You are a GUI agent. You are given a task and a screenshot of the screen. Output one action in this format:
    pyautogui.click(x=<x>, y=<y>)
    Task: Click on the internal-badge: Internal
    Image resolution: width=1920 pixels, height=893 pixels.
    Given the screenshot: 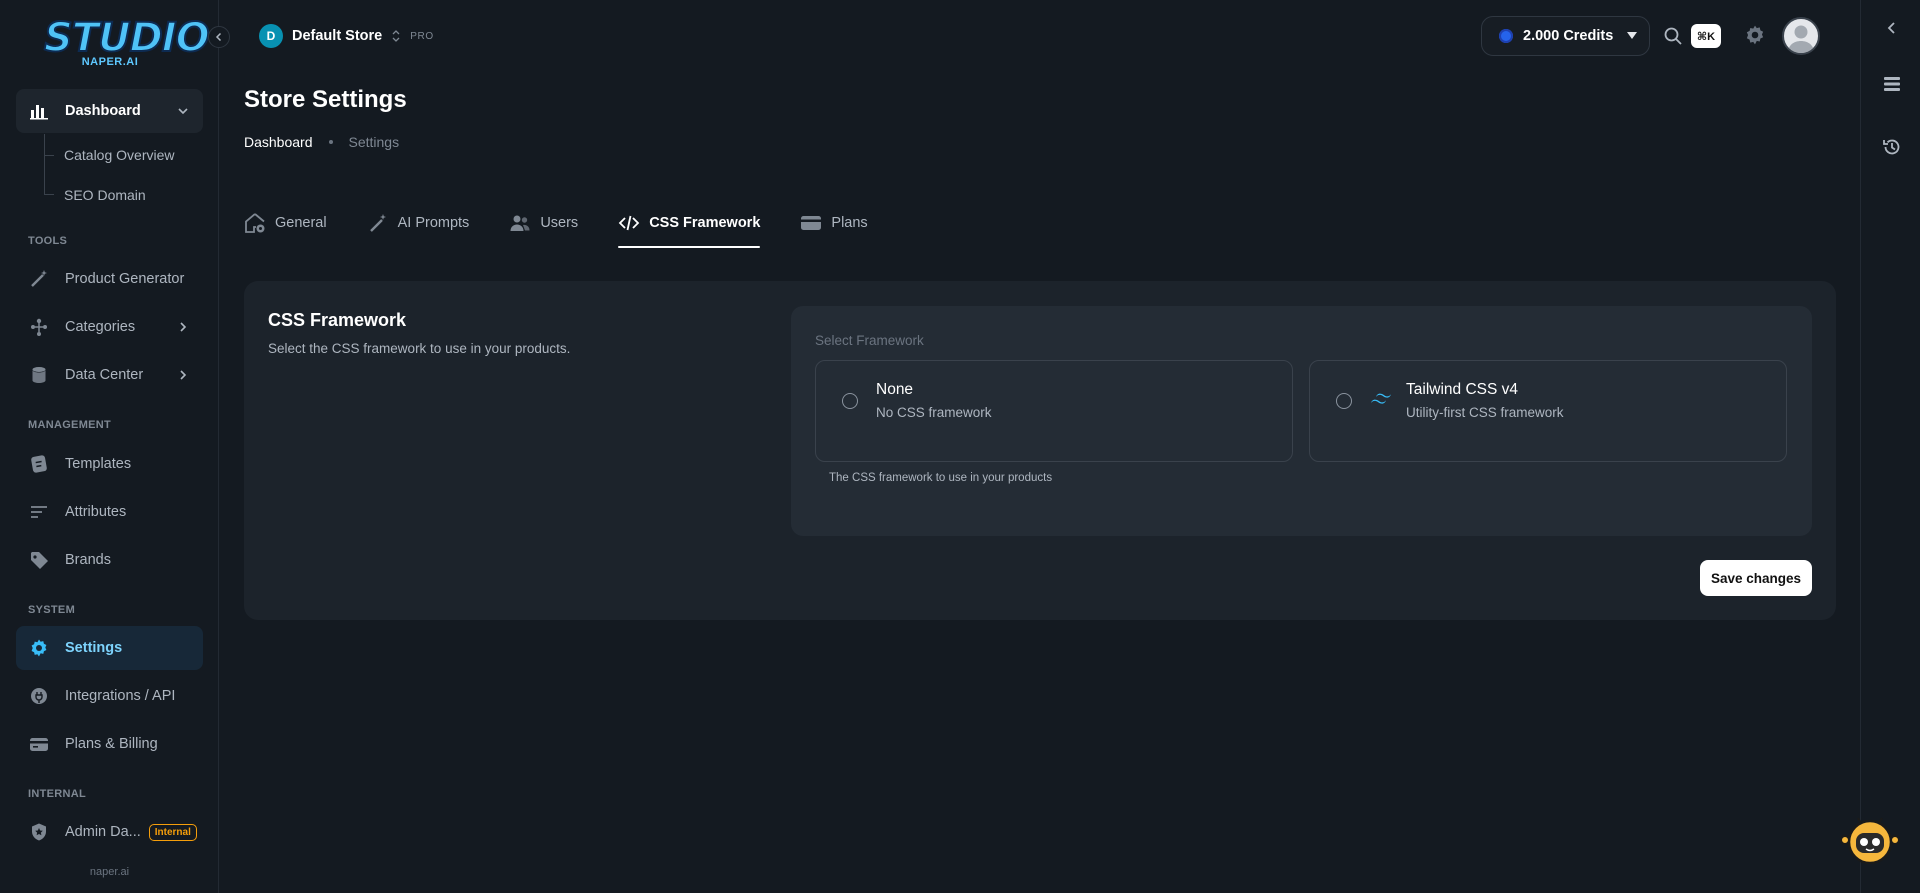 What is the action you would take?
    pyautogui.click(x=172, y=832)
    